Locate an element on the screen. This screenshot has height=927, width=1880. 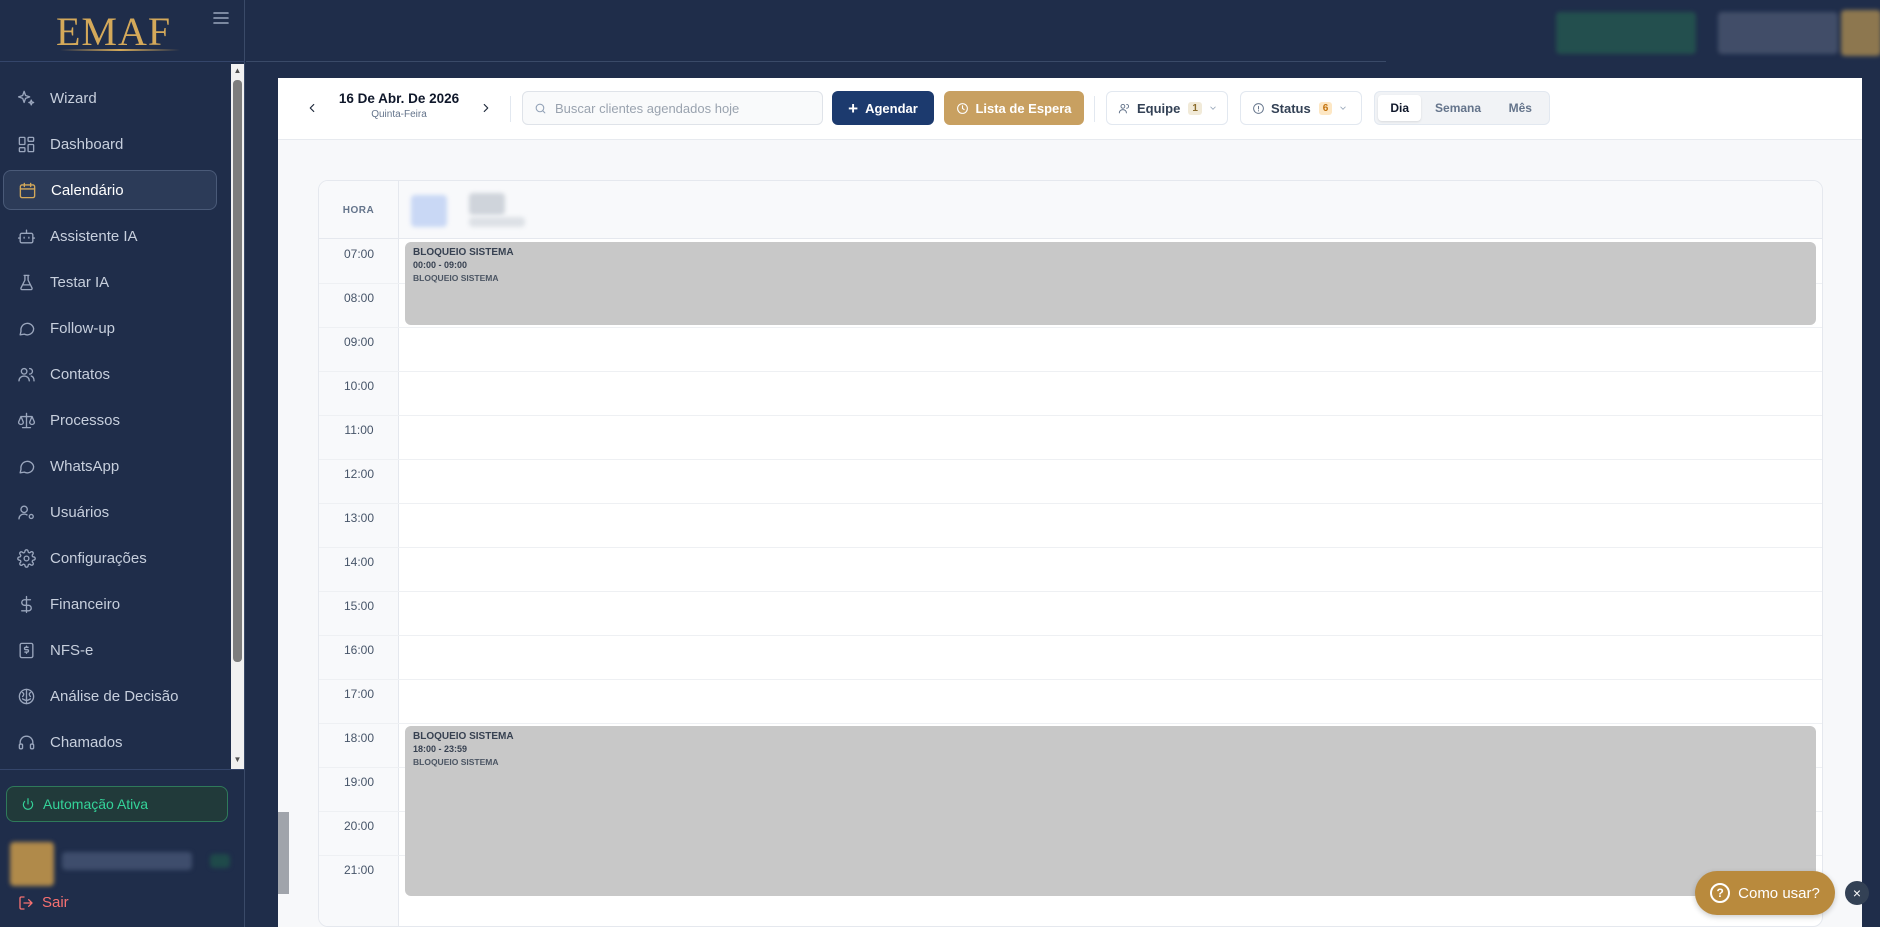
sidebar-item-label: Processos is located at coordinates (85, 420).